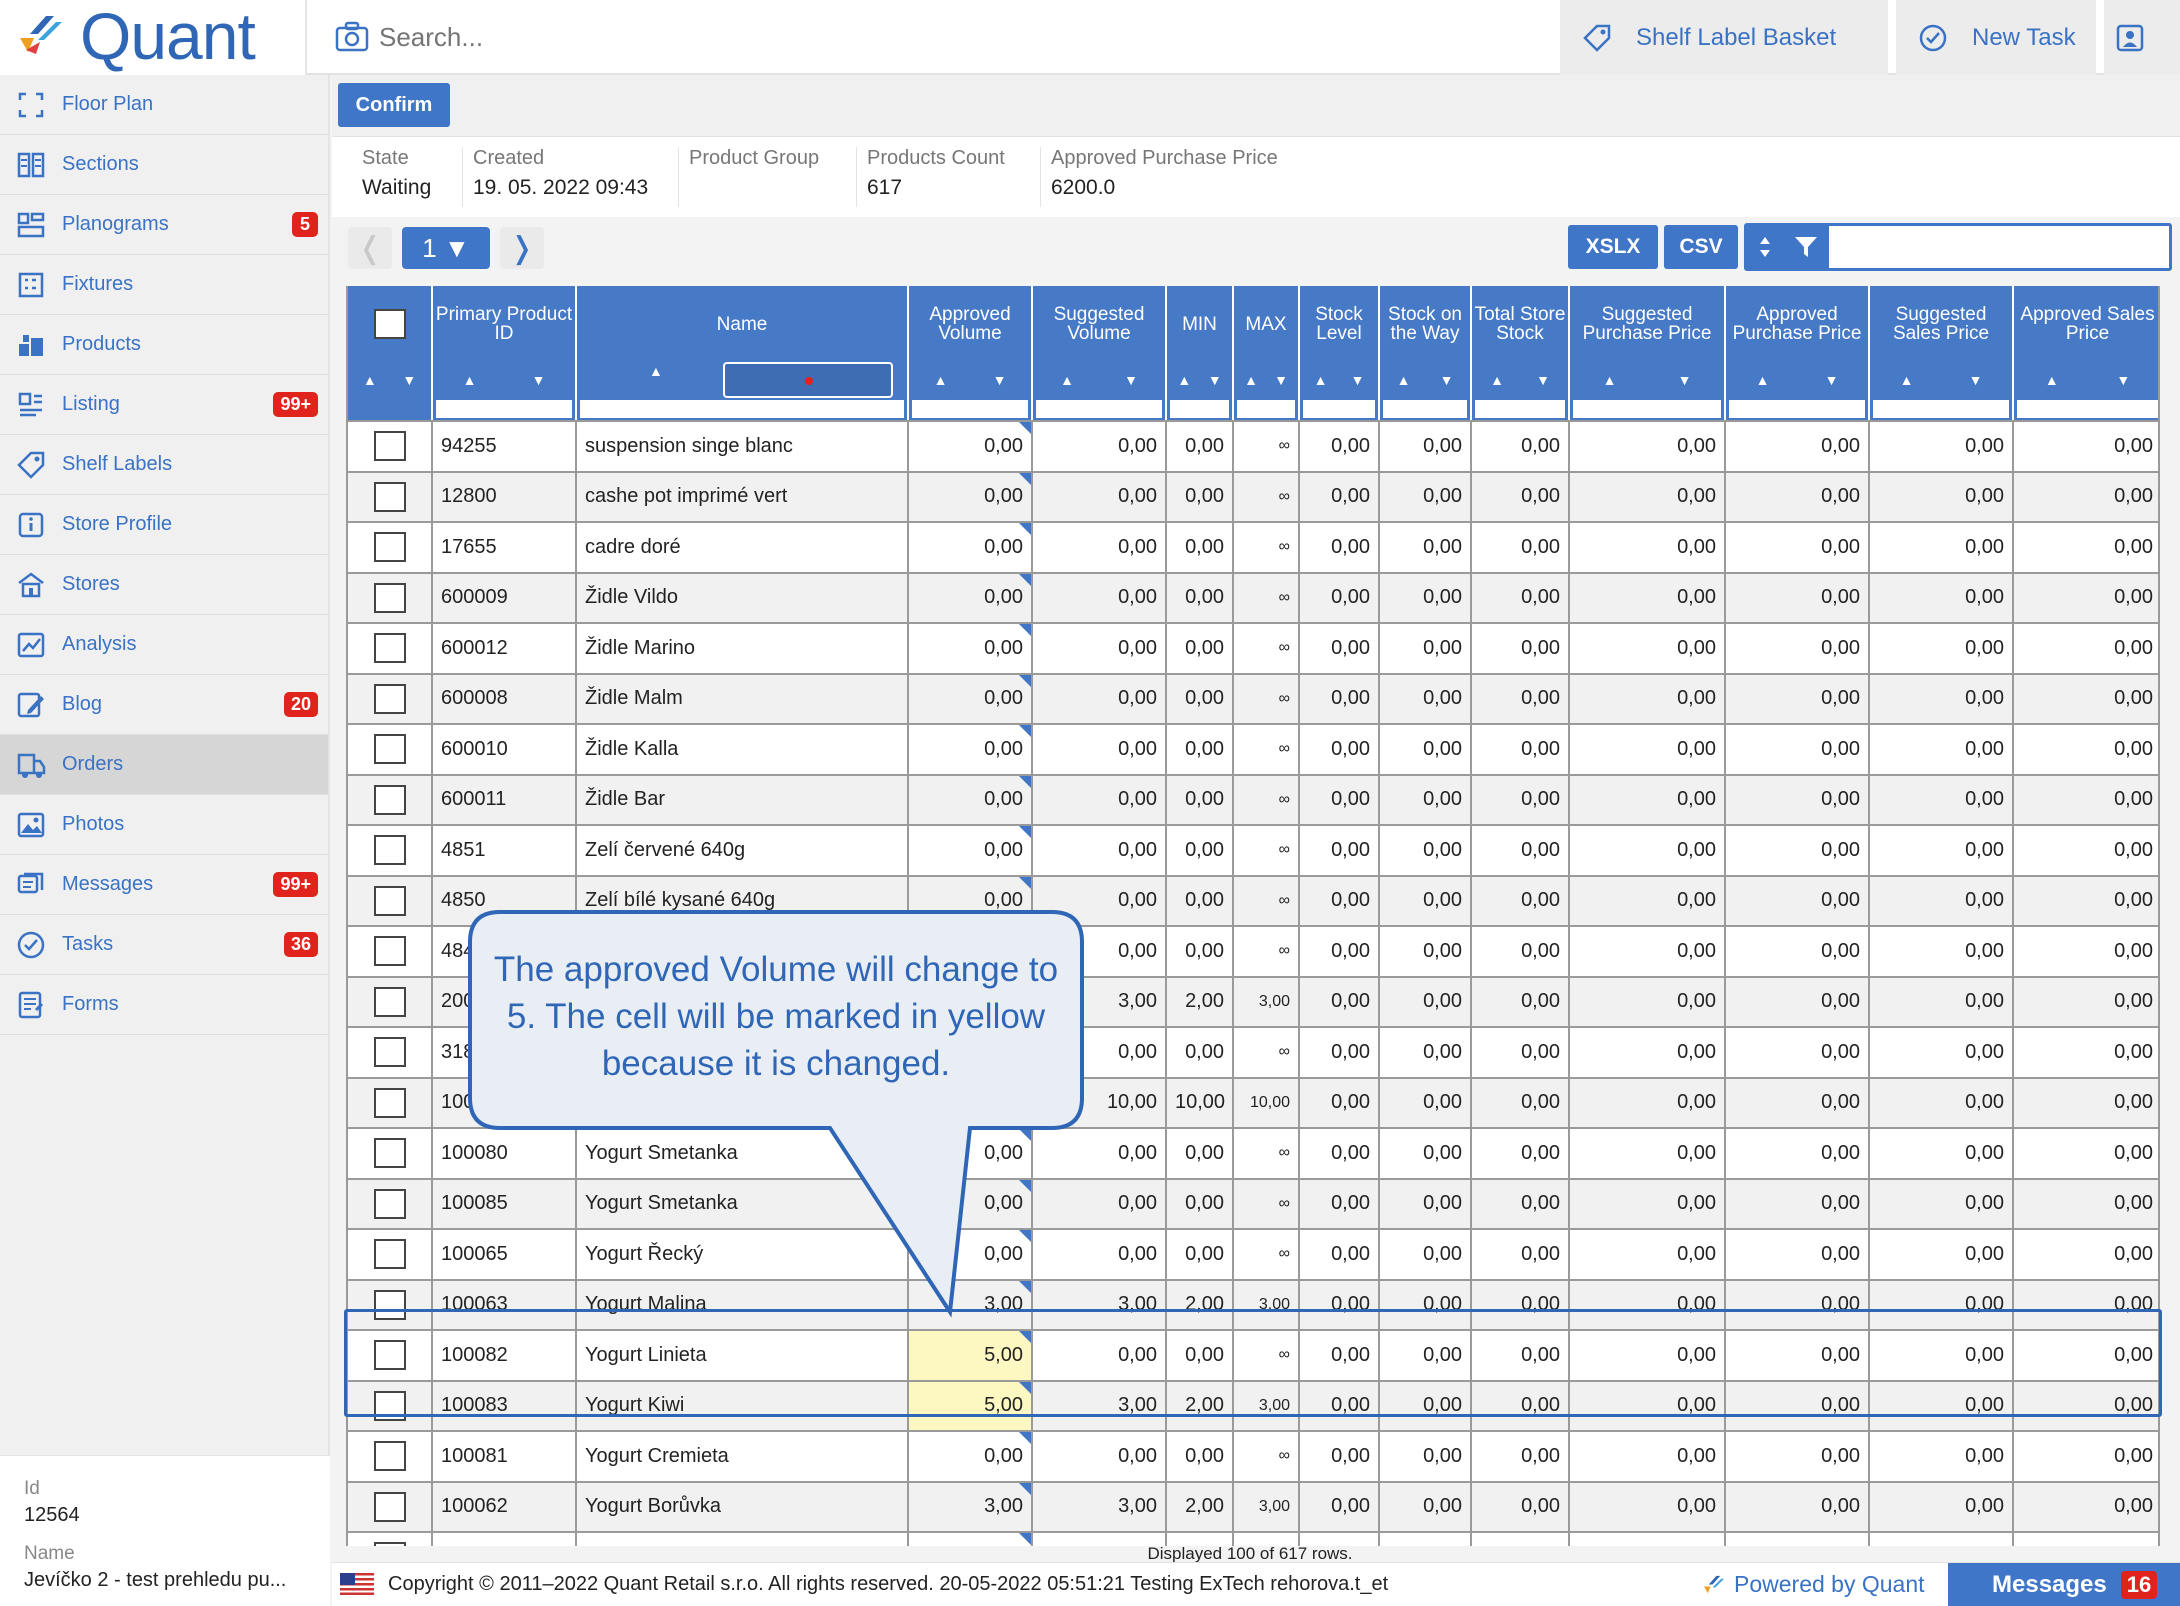 The image size is (2180, 1606). I want to click on next-page-button: ❭, so click(522, 248).